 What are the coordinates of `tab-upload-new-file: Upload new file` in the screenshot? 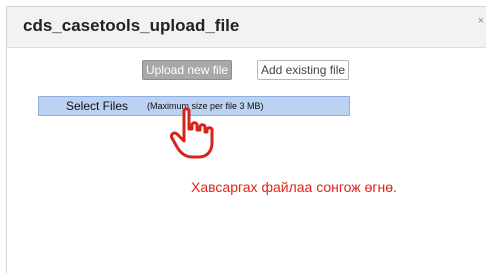 It's located at (187, 70).